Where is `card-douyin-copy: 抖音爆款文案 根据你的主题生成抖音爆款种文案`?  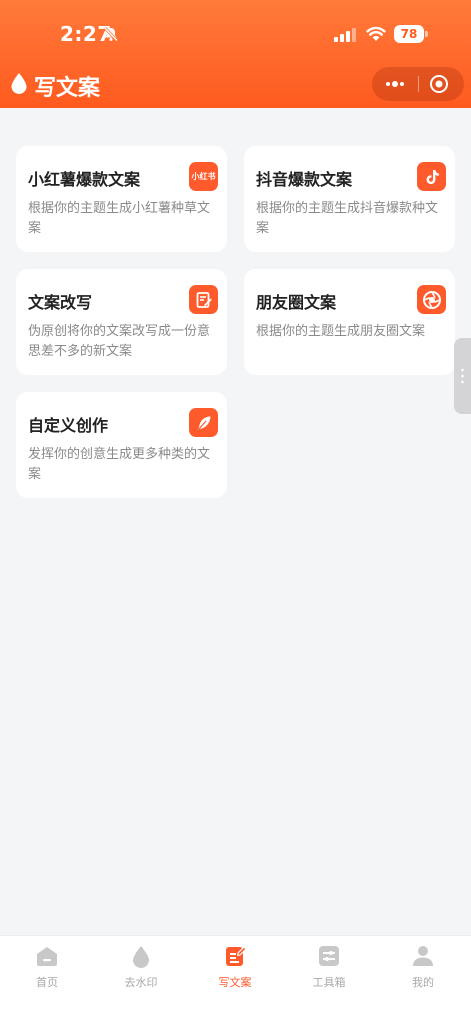 card-douyin-copy: 抖音爆款文案 根据你的主题生成抖音爆款种文案 is located at coordinates (349, 199).